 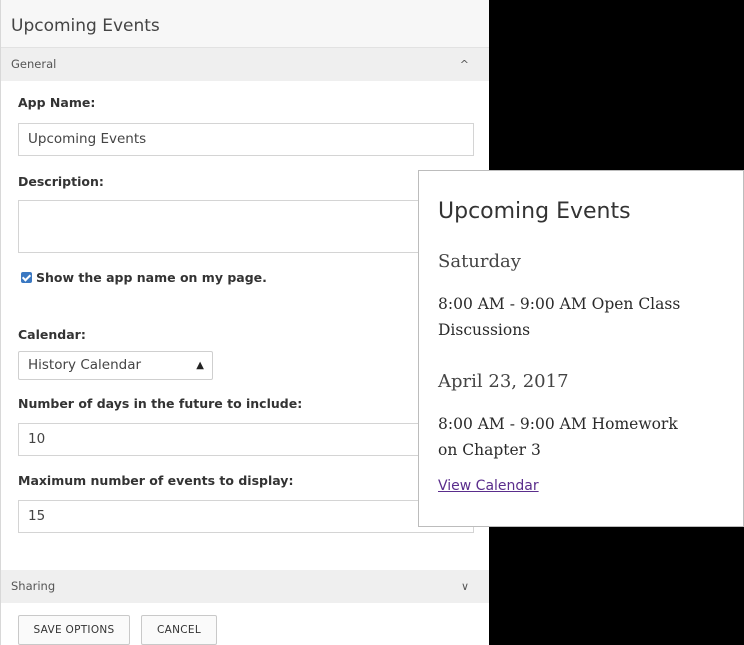 I want to click on show-app-name-row: Show the app name on my page., so click(x=144, y=277).